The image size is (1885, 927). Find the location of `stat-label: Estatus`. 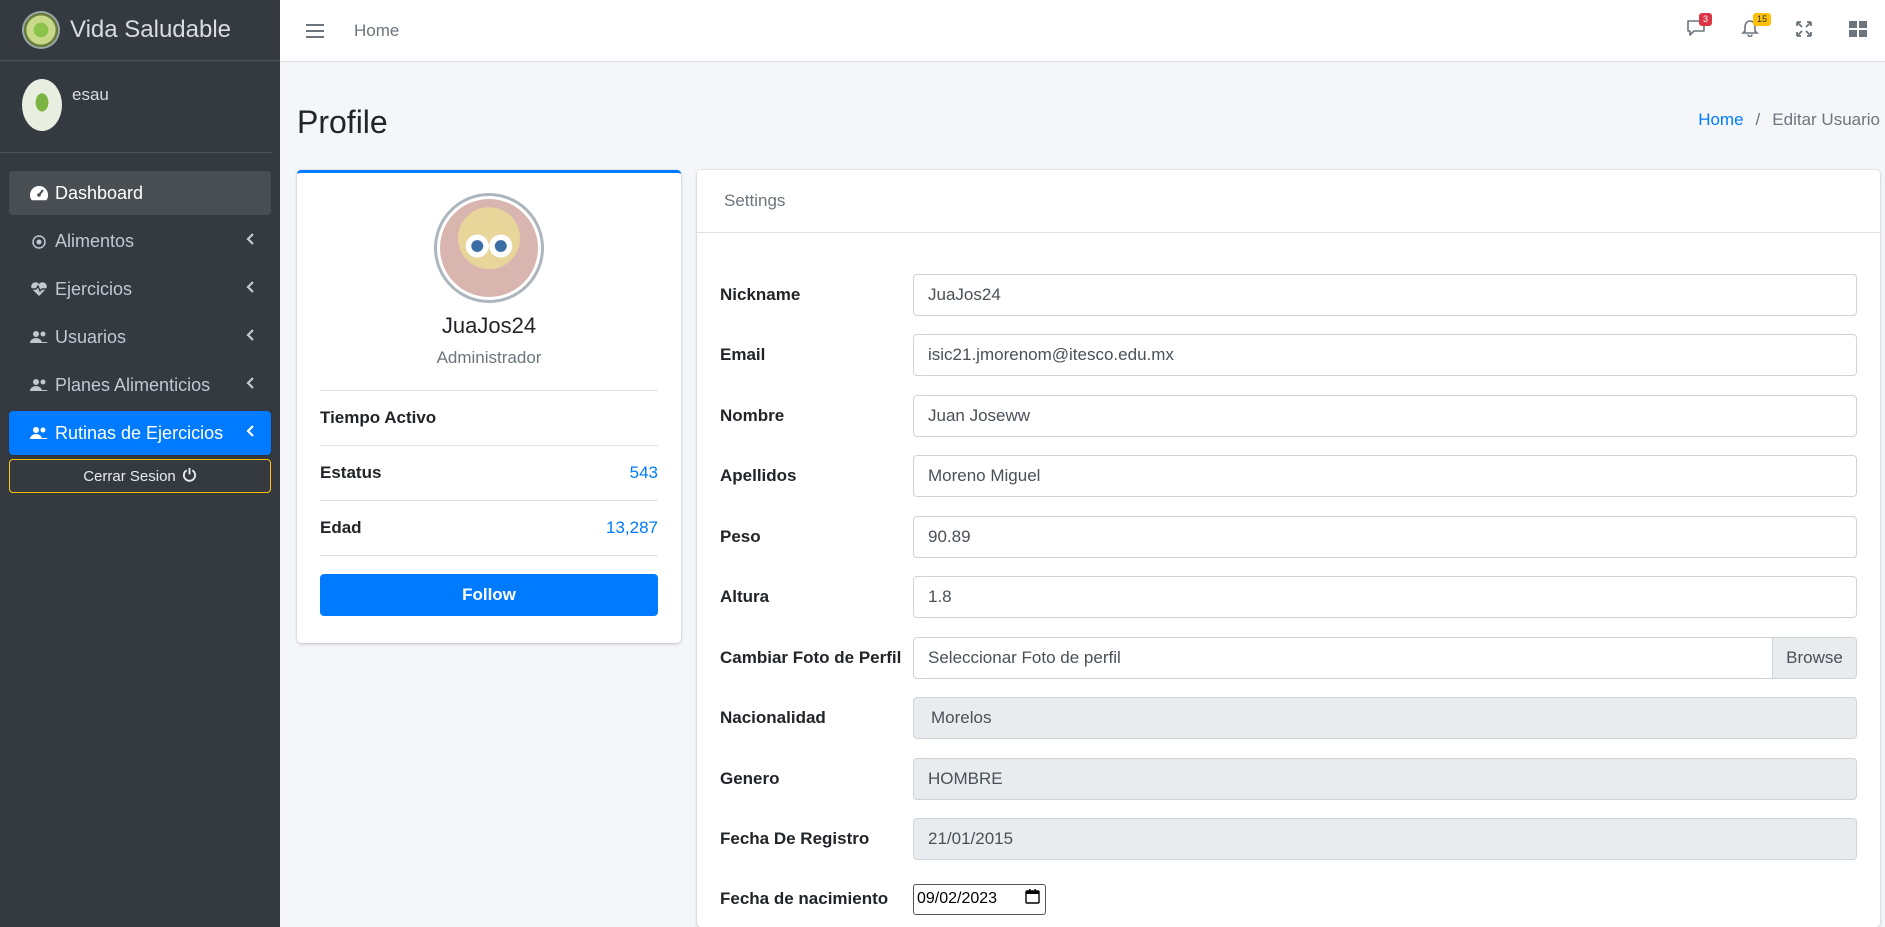

stat-label: Estatus is located at coordinates (351, 472).